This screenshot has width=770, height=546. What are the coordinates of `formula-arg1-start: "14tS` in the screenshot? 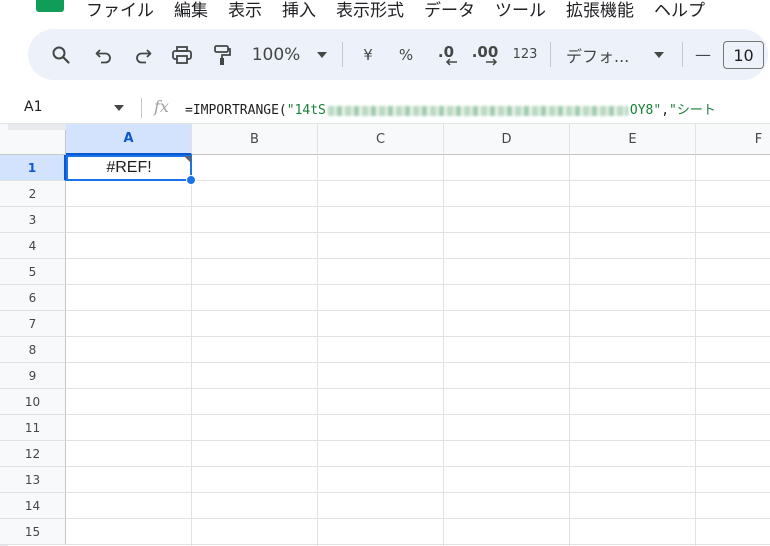 It's located at (306, 110).